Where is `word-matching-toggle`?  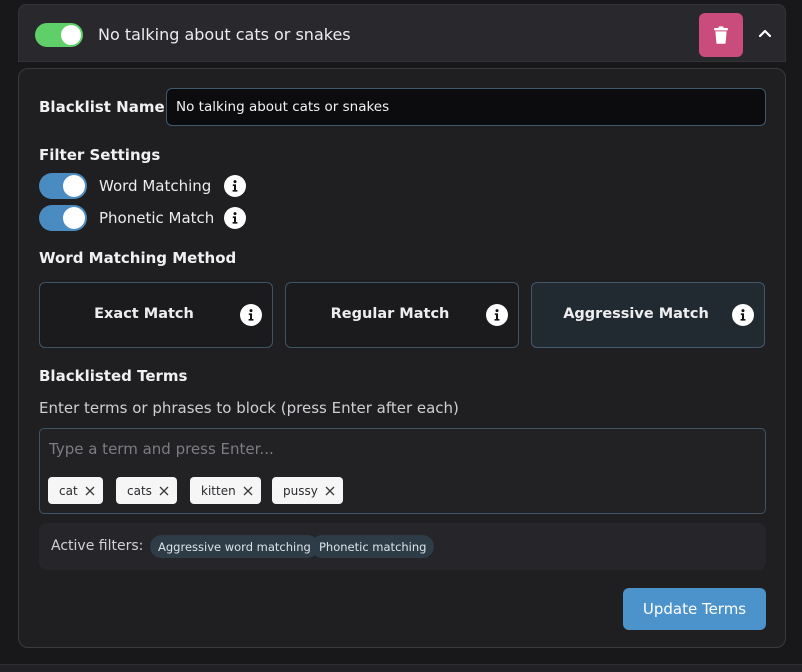 word-matching-toggle is located at coordinates (63, 186).